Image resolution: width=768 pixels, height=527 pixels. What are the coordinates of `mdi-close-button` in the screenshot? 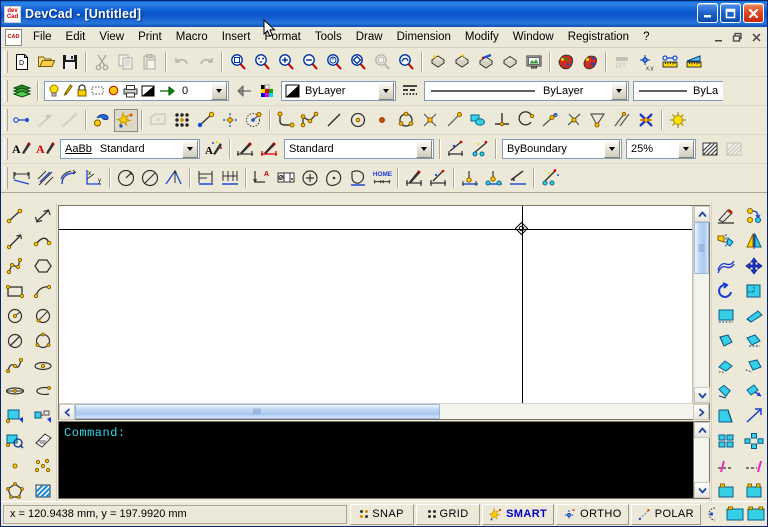 It's located at (756, 37).